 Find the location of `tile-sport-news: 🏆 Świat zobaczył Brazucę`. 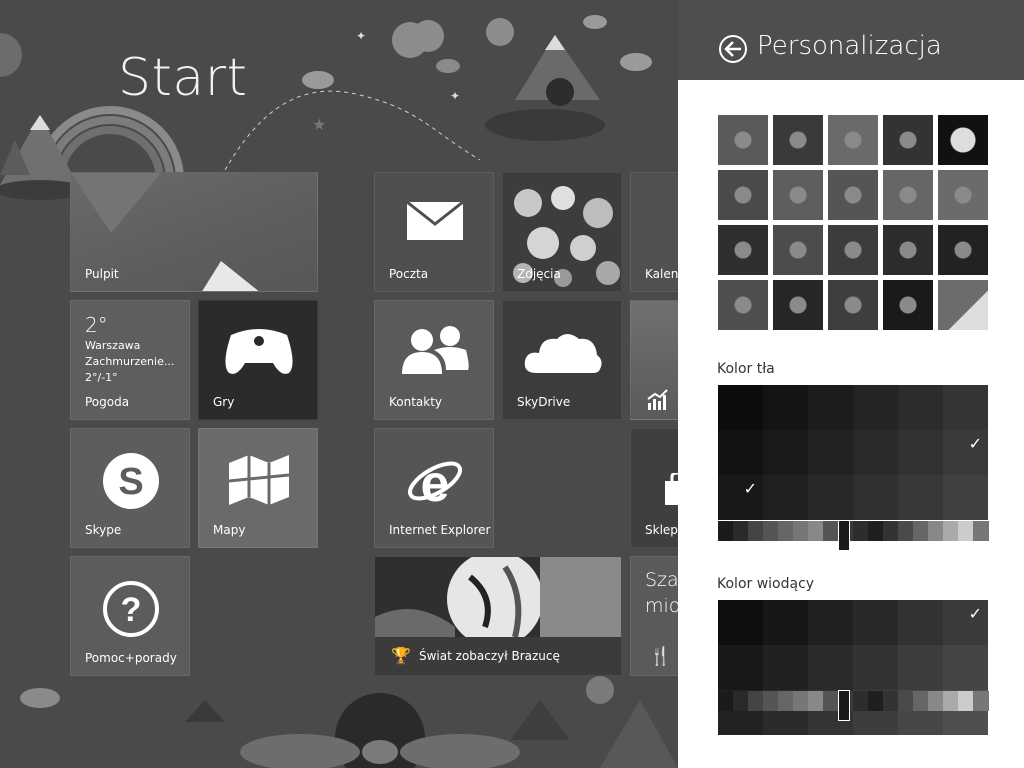

tile-sport-news: 🏆 Świat zobaczył Brazucę is located at coordinates (498, 616).